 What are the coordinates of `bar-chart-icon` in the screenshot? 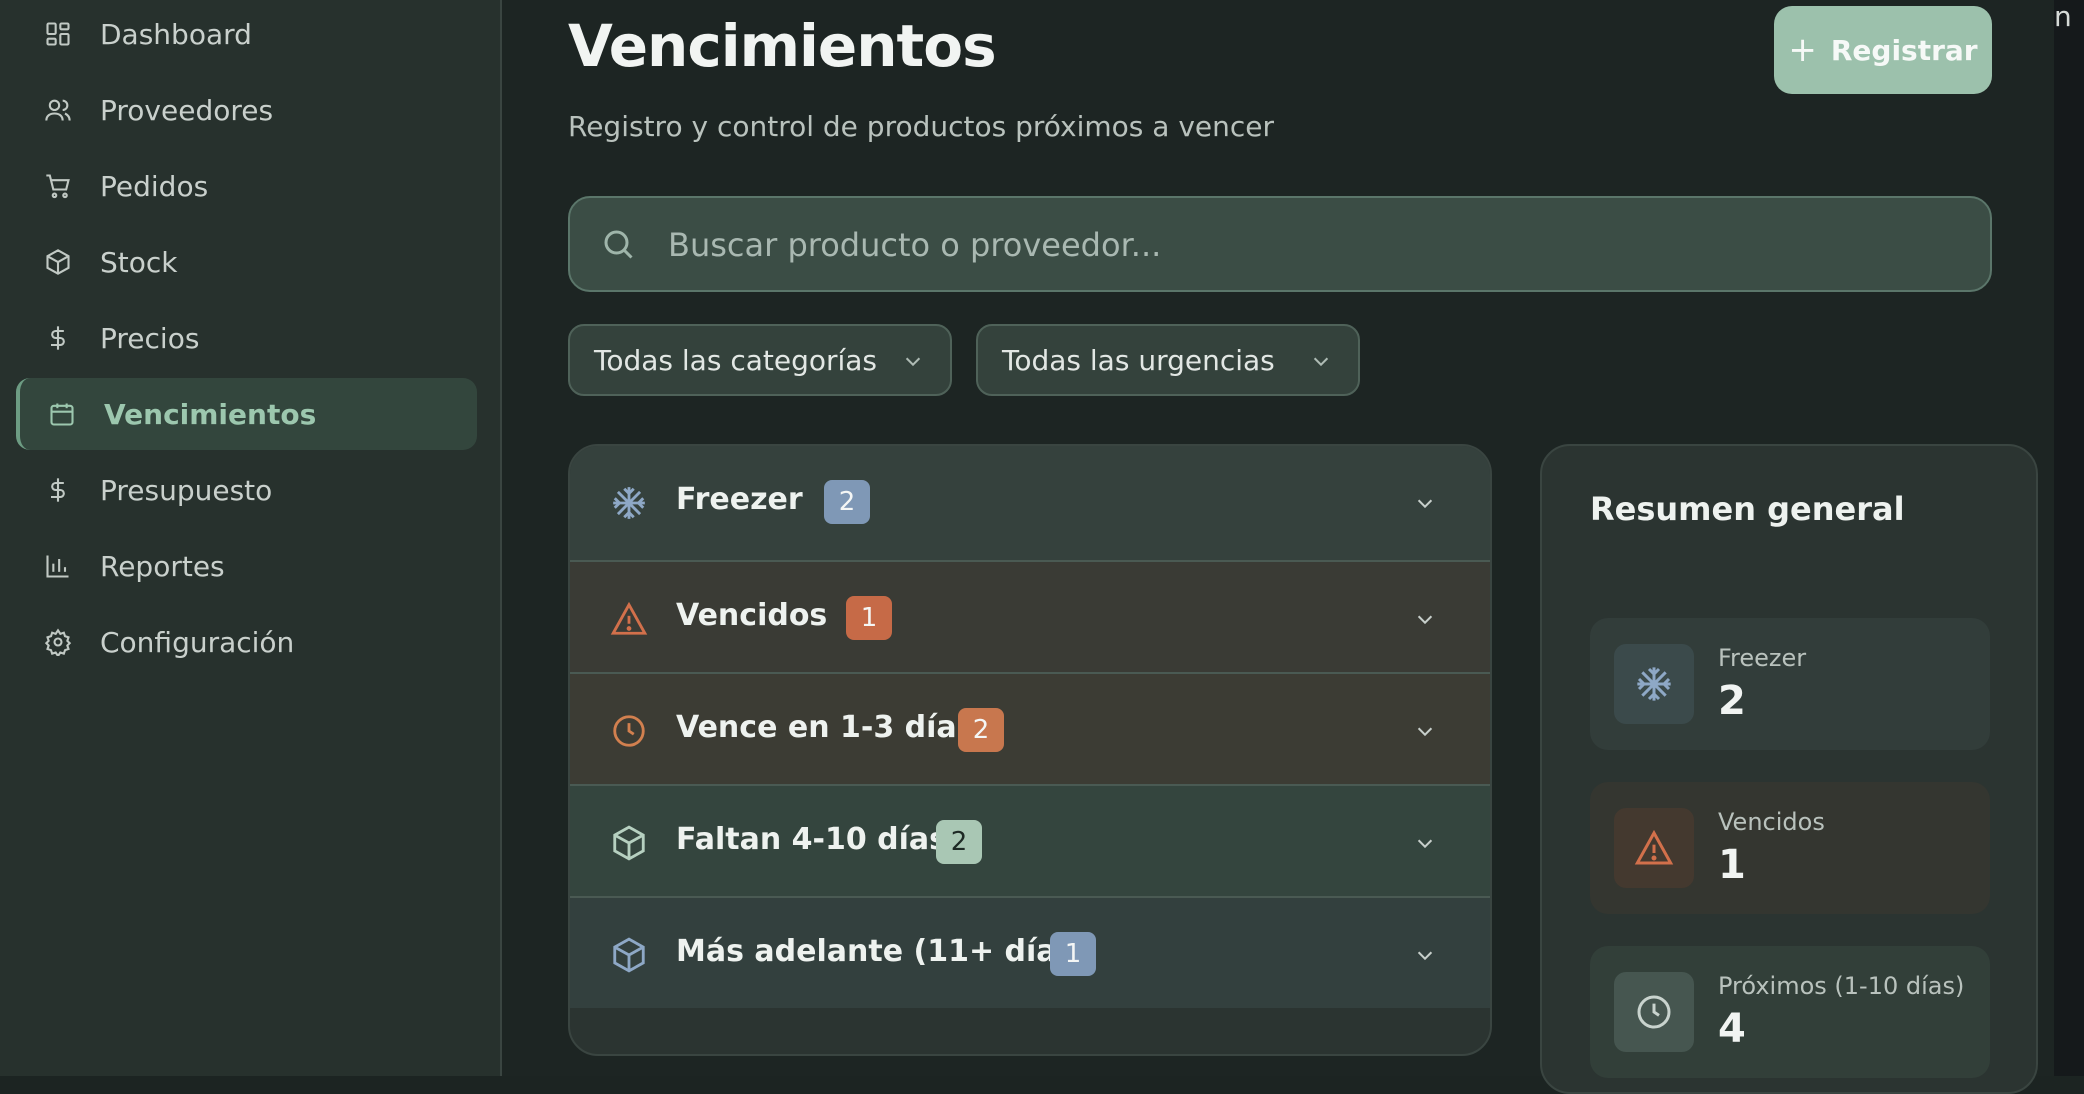 It's located at (57, 566).